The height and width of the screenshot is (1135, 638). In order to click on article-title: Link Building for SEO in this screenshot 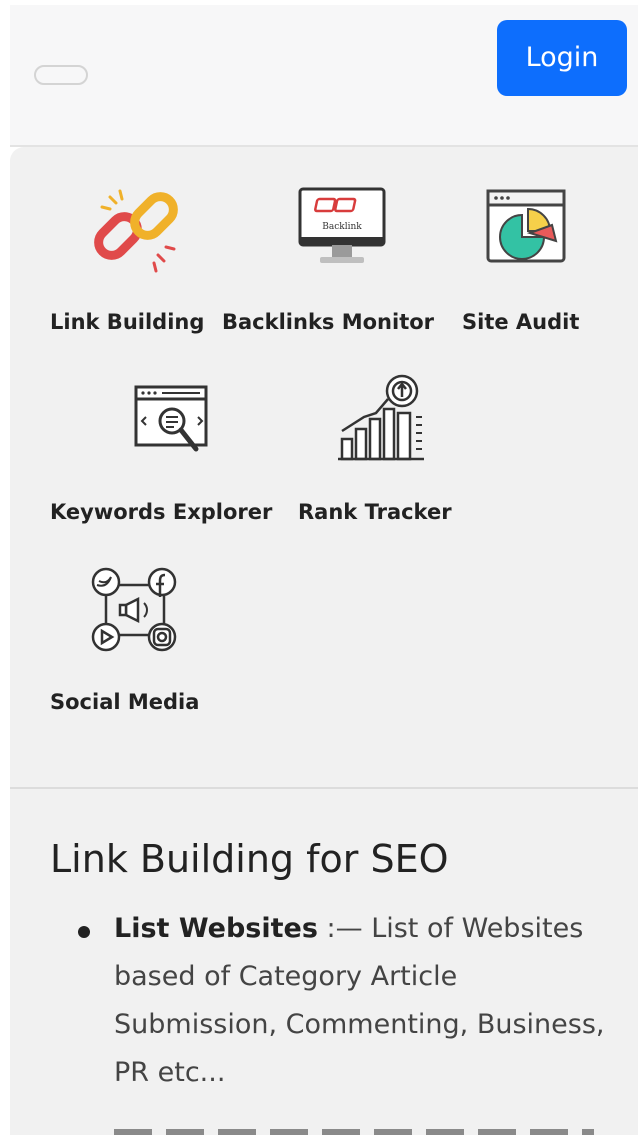, I will do `click(249, 859)`.